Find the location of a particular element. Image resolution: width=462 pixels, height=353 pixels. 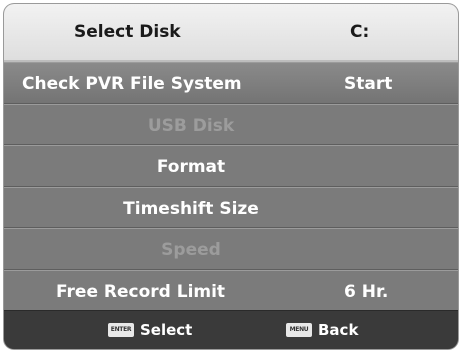

enter-key-icon: ENTER is located at coordinates (121, 330).